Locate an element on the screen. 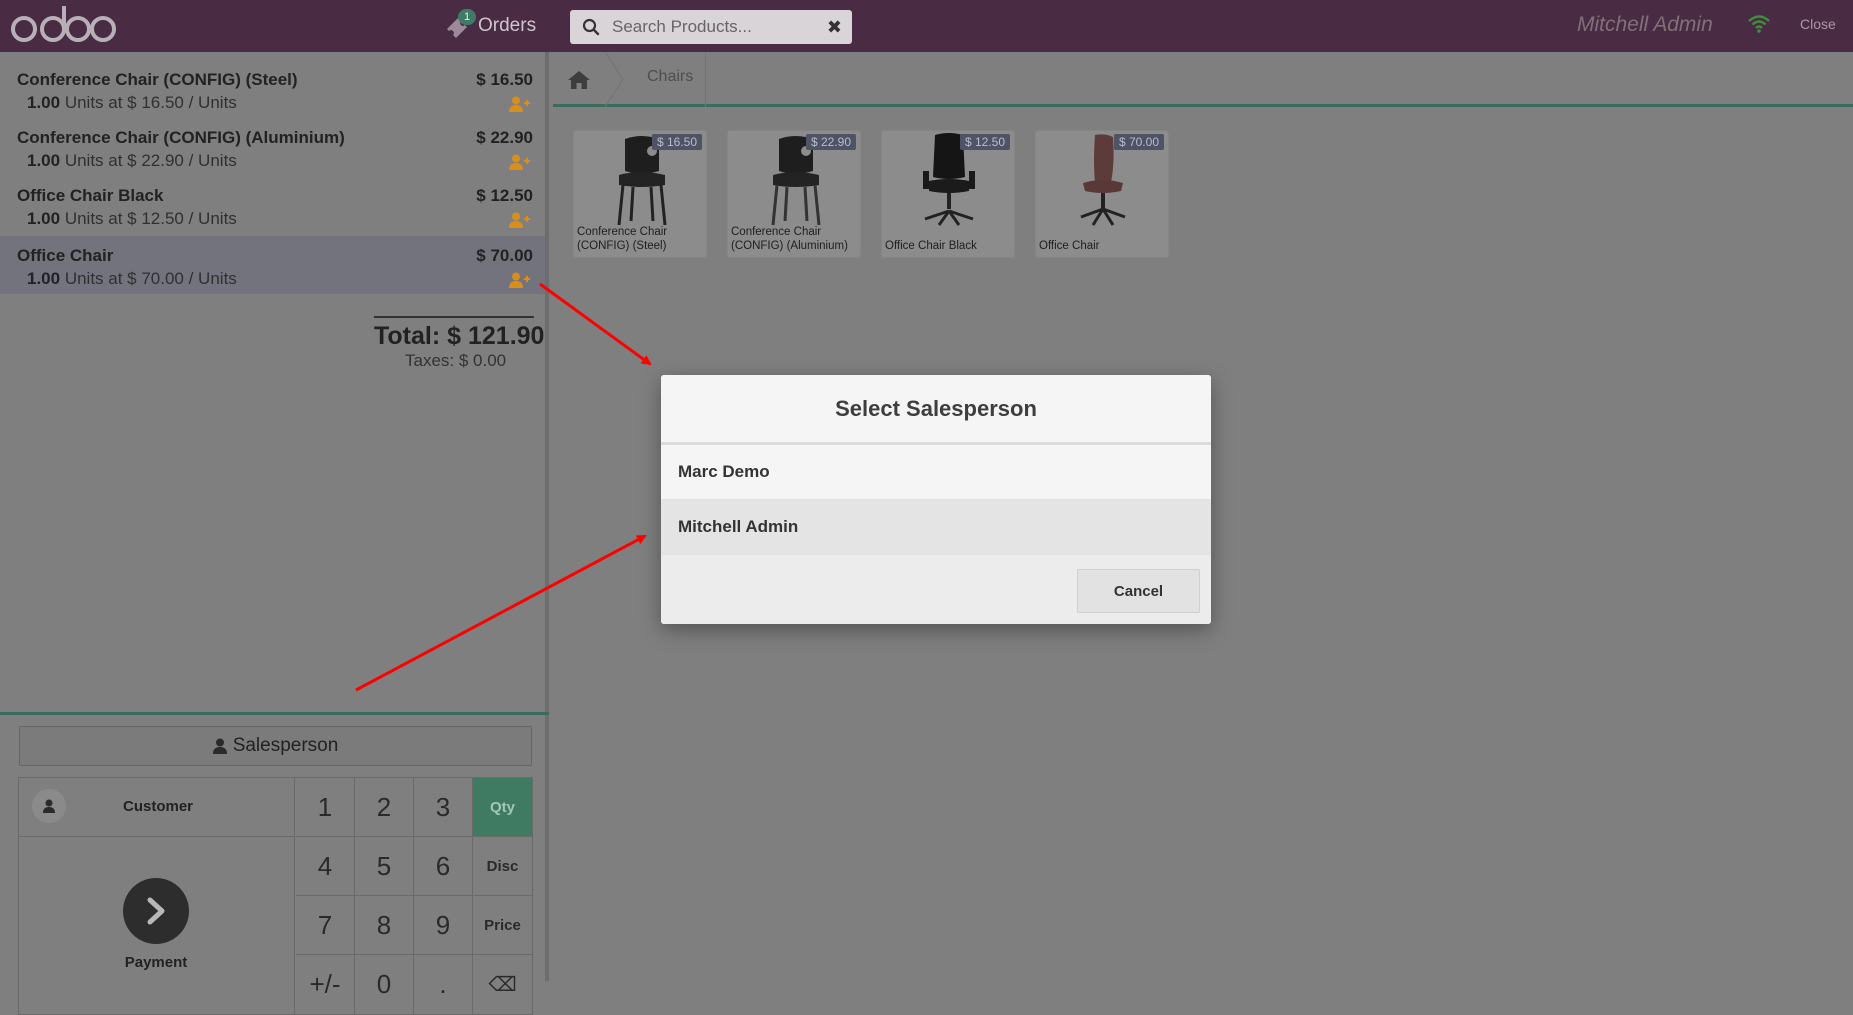 The height and width of the screenshot is (1015, 1853). order-line-detail: 1.00 Units at $ 12.50 / Units is located at coordinates (132, 219).